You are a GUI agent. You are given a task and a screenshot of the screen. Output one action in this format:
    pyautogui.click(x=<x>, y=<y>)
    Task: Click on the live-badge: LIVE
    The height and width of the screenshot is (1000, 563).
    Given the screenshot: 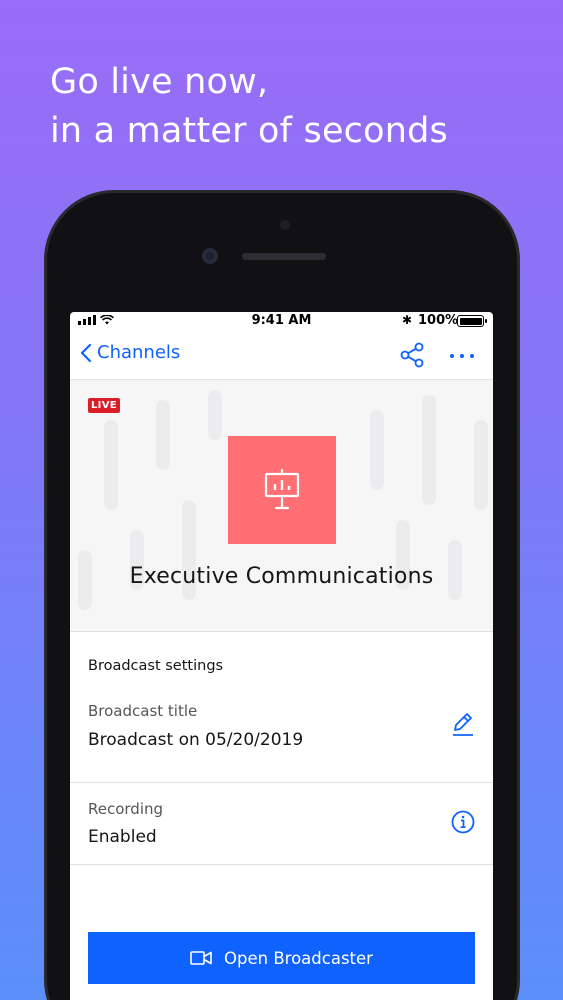 What is the action you would take?
    pyautogui.click(x=104, y=405)
    